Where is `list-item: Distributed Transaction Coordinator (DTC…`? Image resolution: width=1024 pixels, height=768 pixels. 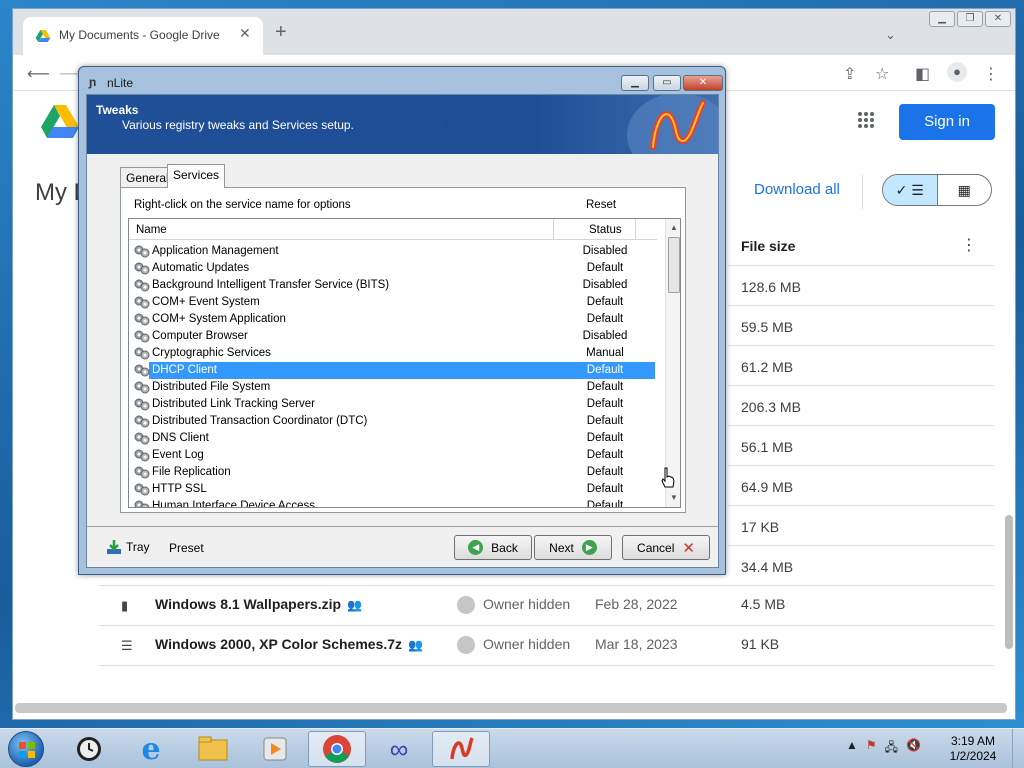
list-item: Distributed Transaction Coordinator (DTC… is located at coordinates (393, 421).